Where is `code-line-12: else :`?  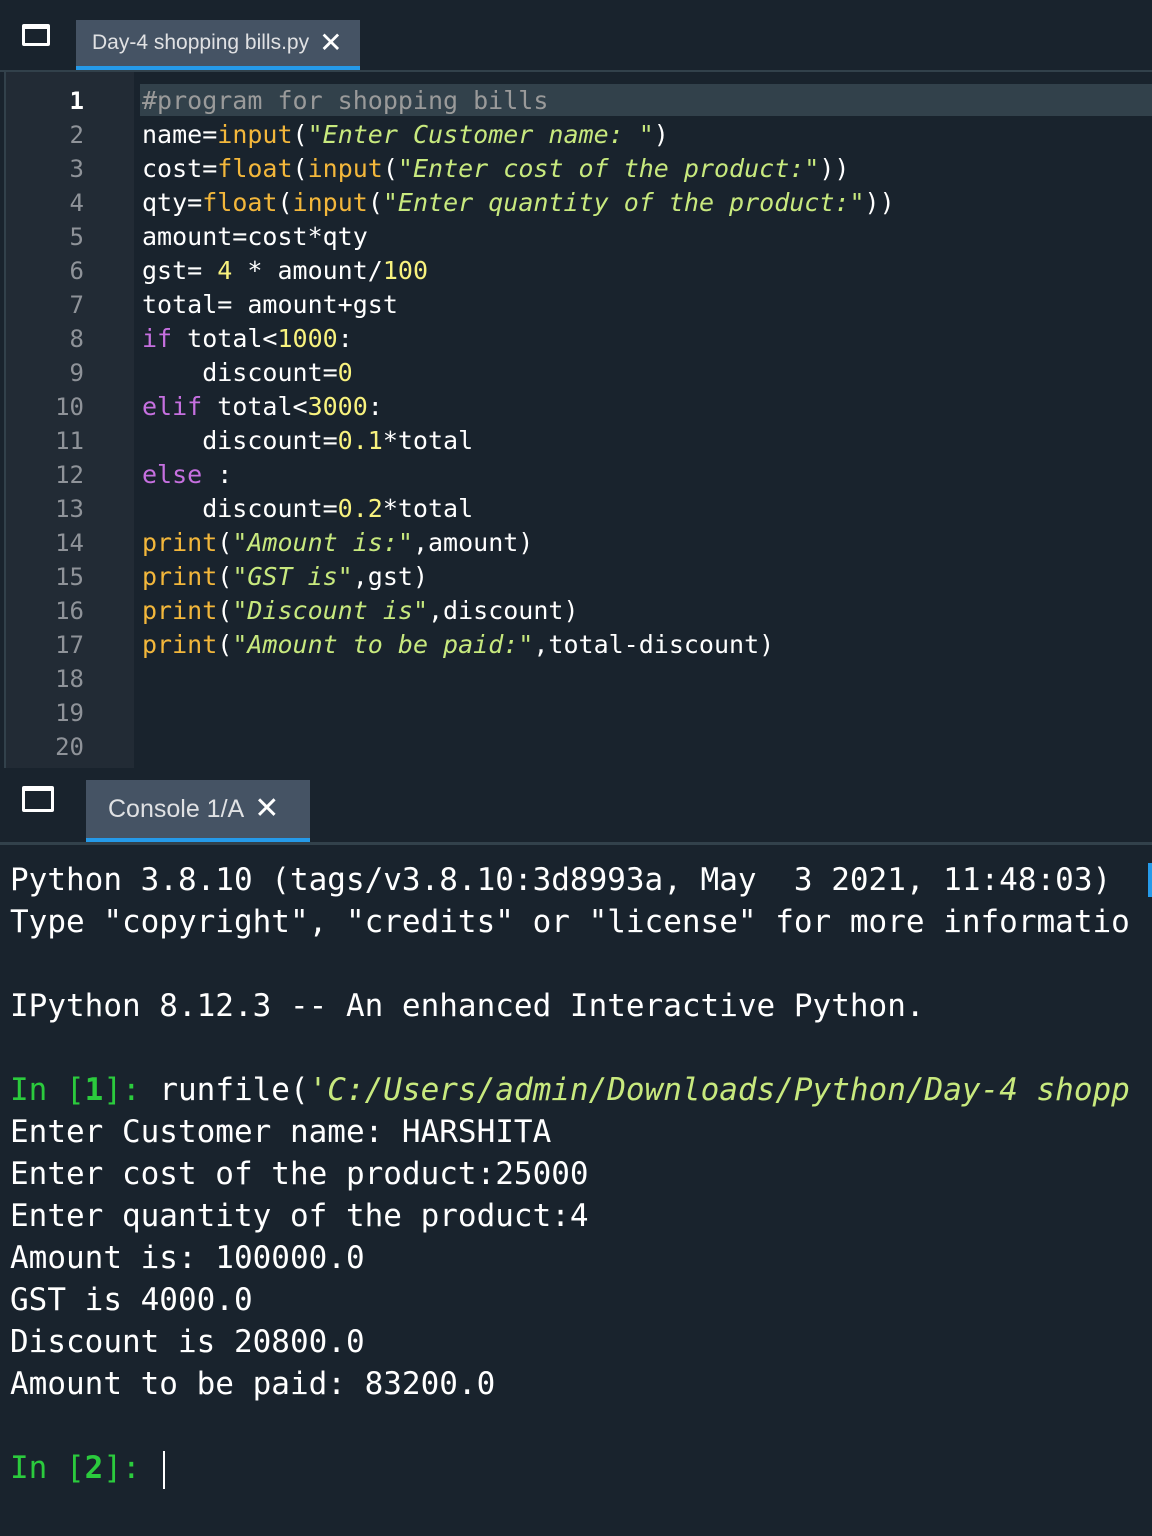 code-line-12: else : is located at coordinates (187, 475).